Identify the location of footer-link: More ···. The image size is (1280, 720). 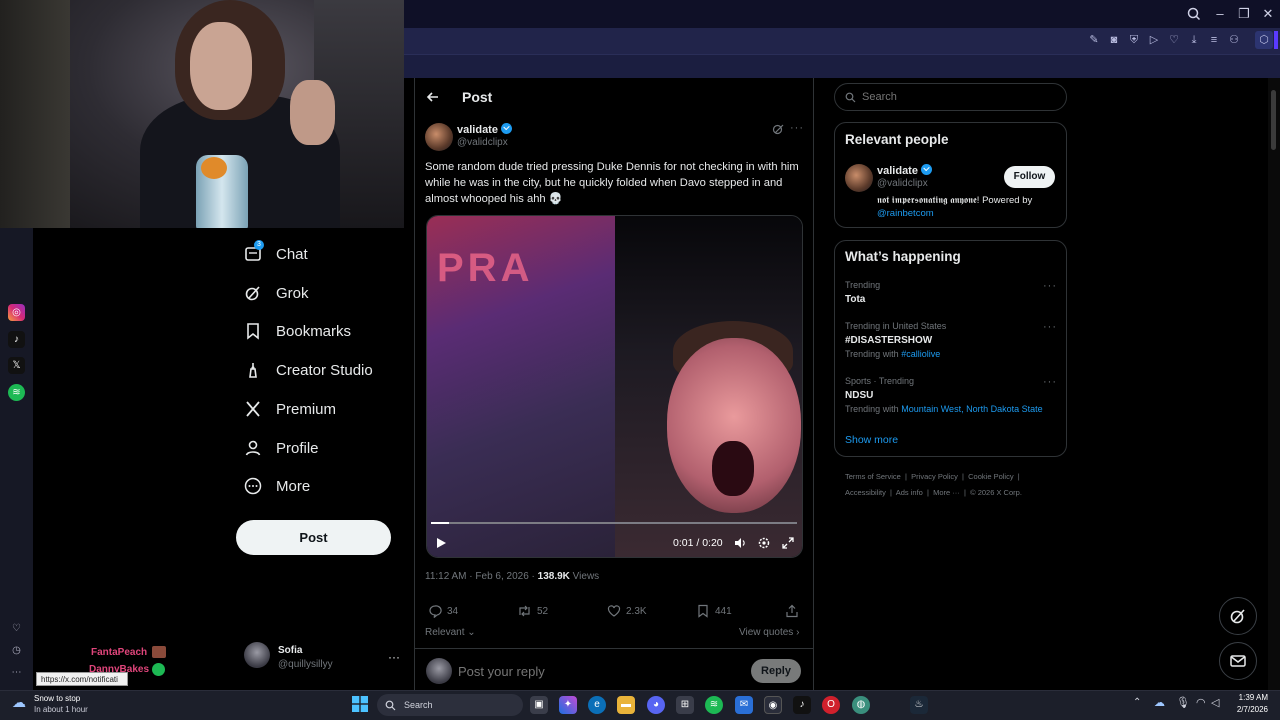
(946, 492).